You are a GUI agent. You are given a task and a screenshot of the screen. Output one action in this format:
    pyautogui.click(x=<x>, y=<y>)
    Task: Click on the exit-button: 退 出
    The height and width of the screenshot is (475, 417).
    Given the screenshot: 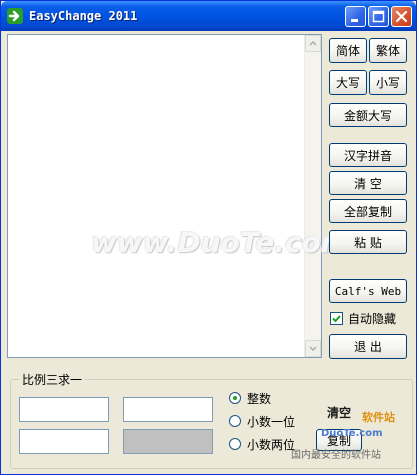 What is the action you would take?
    pyautogui.click(x=368, y=346)
    